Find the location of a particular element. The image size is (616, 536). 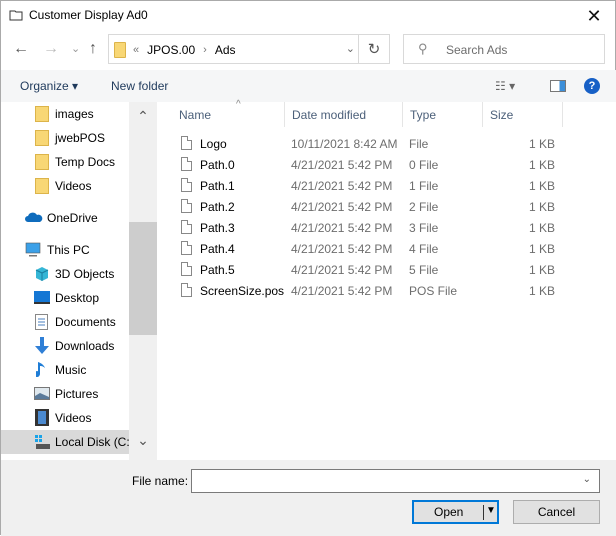

back-icon: ← is located at coordinates (21, 49).